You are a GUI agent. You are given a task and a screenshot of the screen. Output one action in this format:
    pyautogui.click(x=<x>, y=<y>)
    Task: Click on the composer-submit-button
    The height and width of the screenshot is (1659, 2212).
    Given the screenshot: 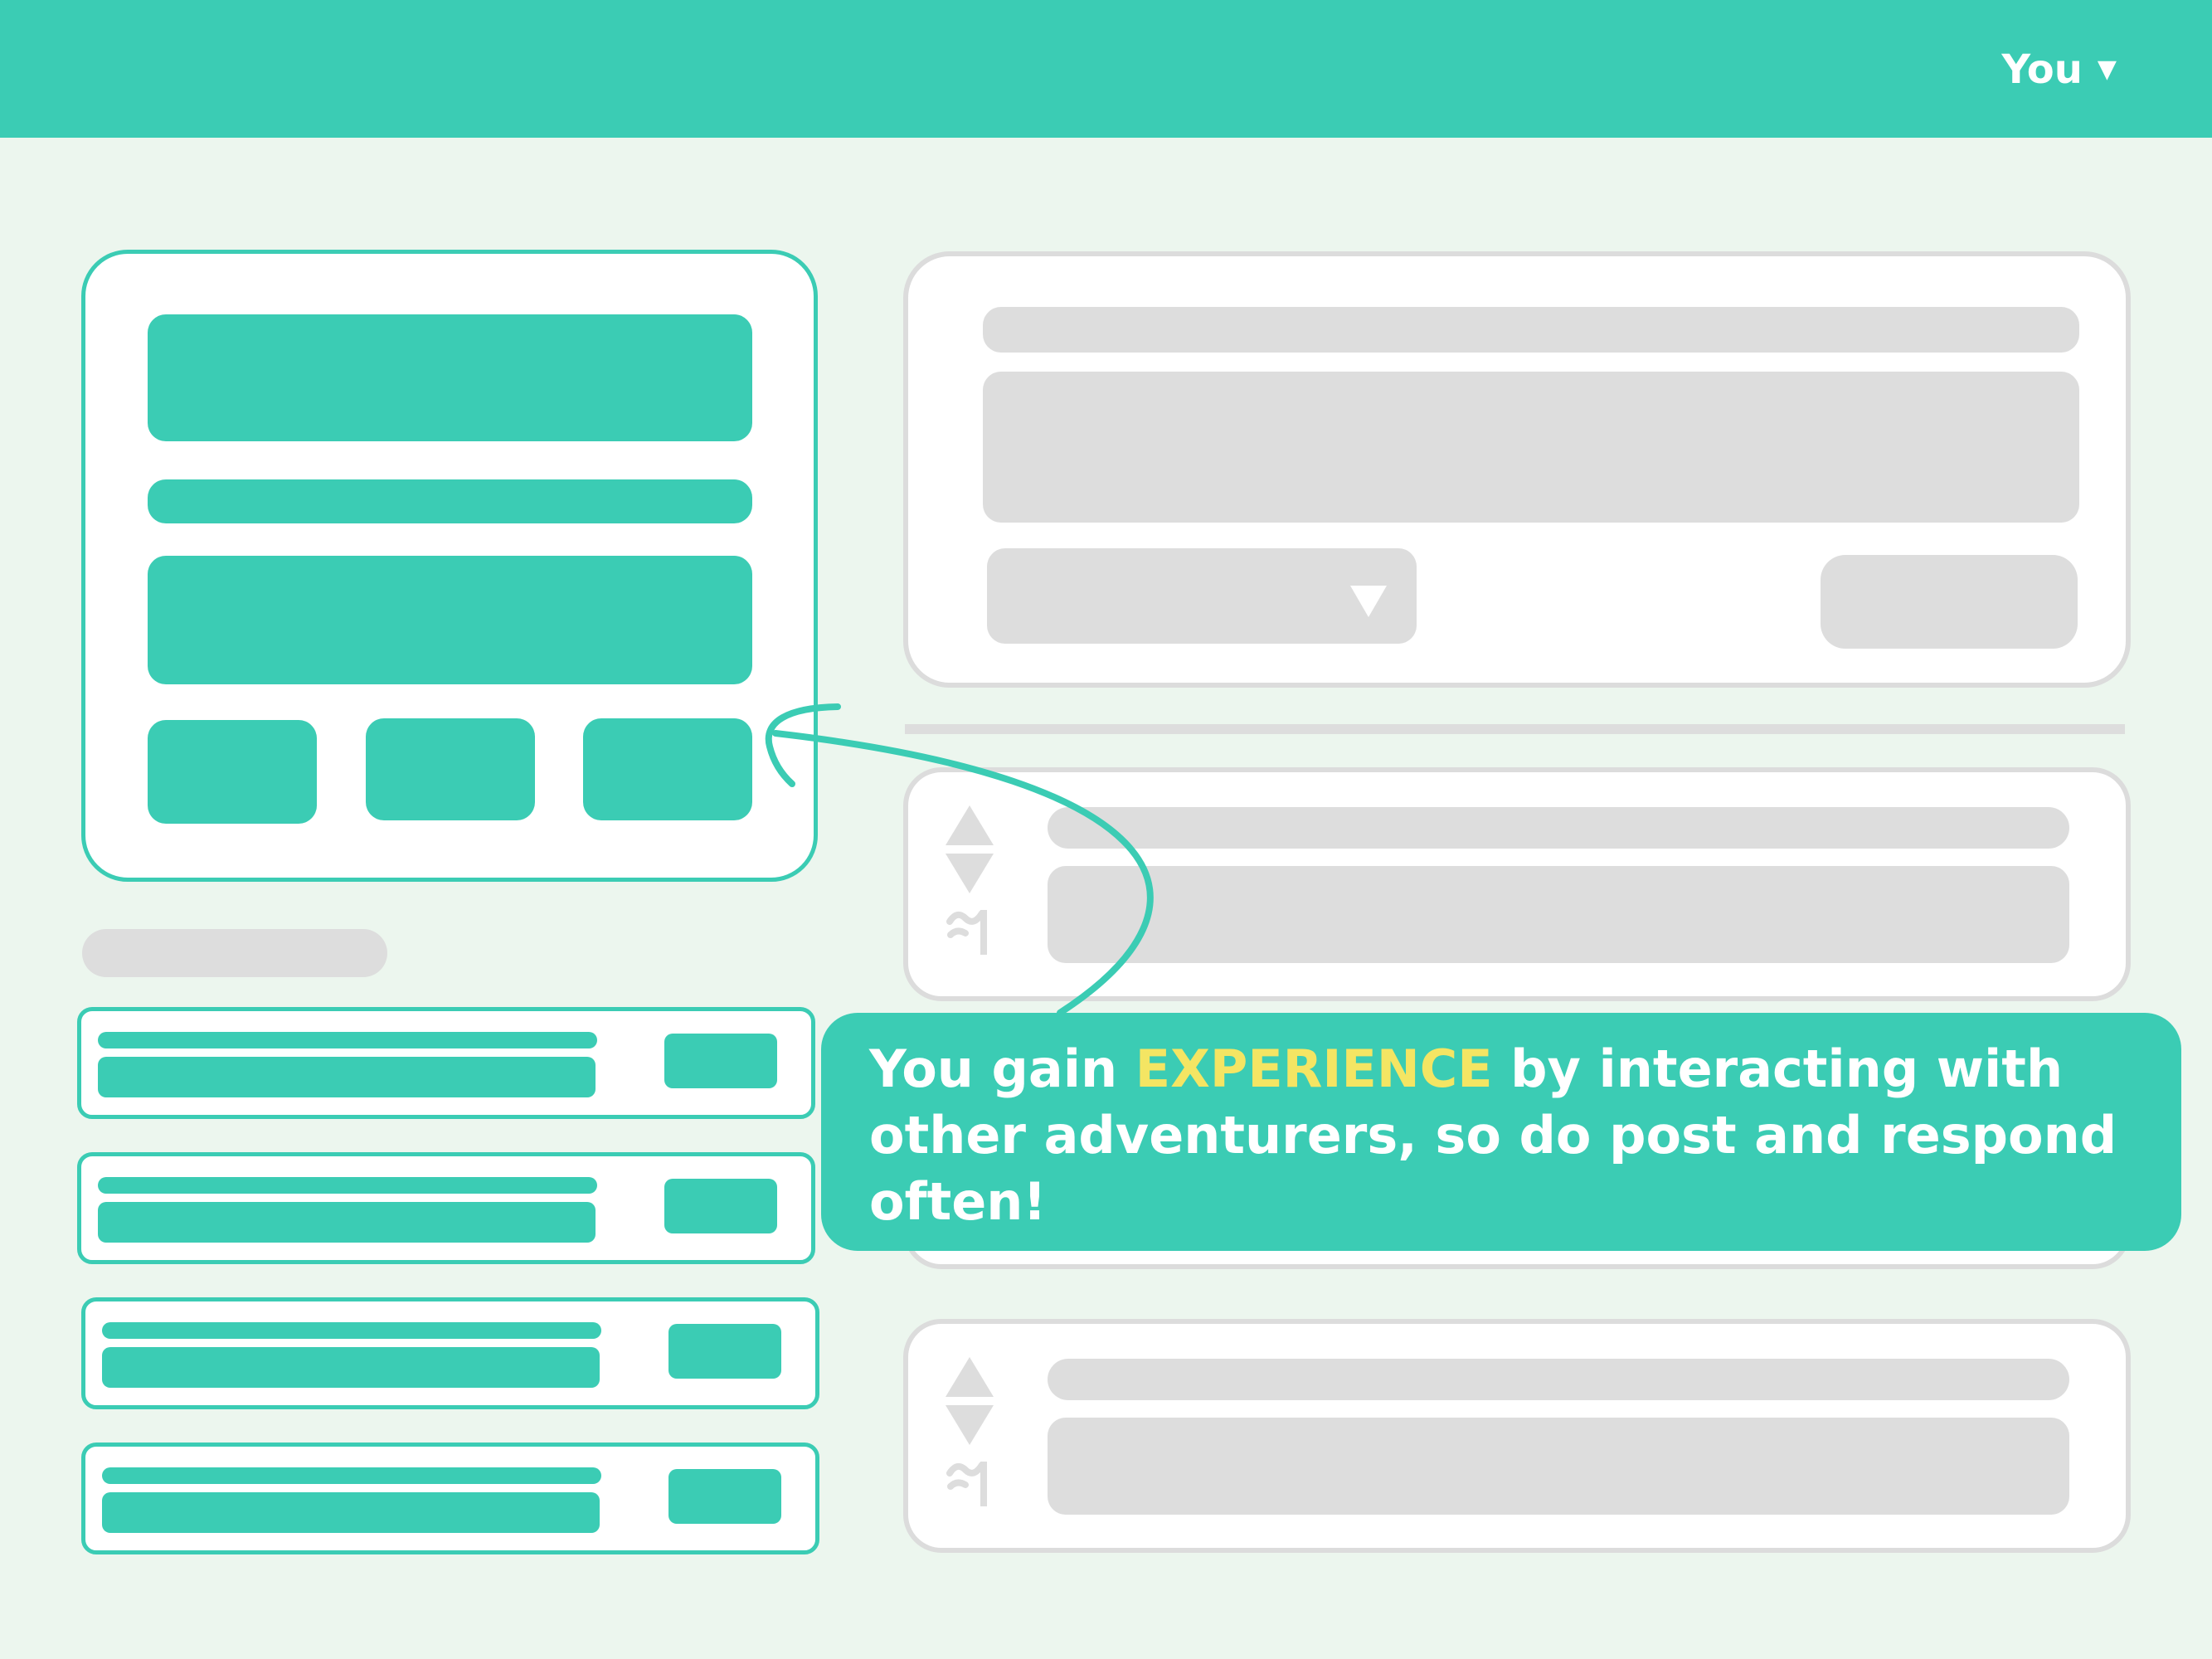 What is the action you would take?
    pyautogui.click(x=1949, y=602)
    